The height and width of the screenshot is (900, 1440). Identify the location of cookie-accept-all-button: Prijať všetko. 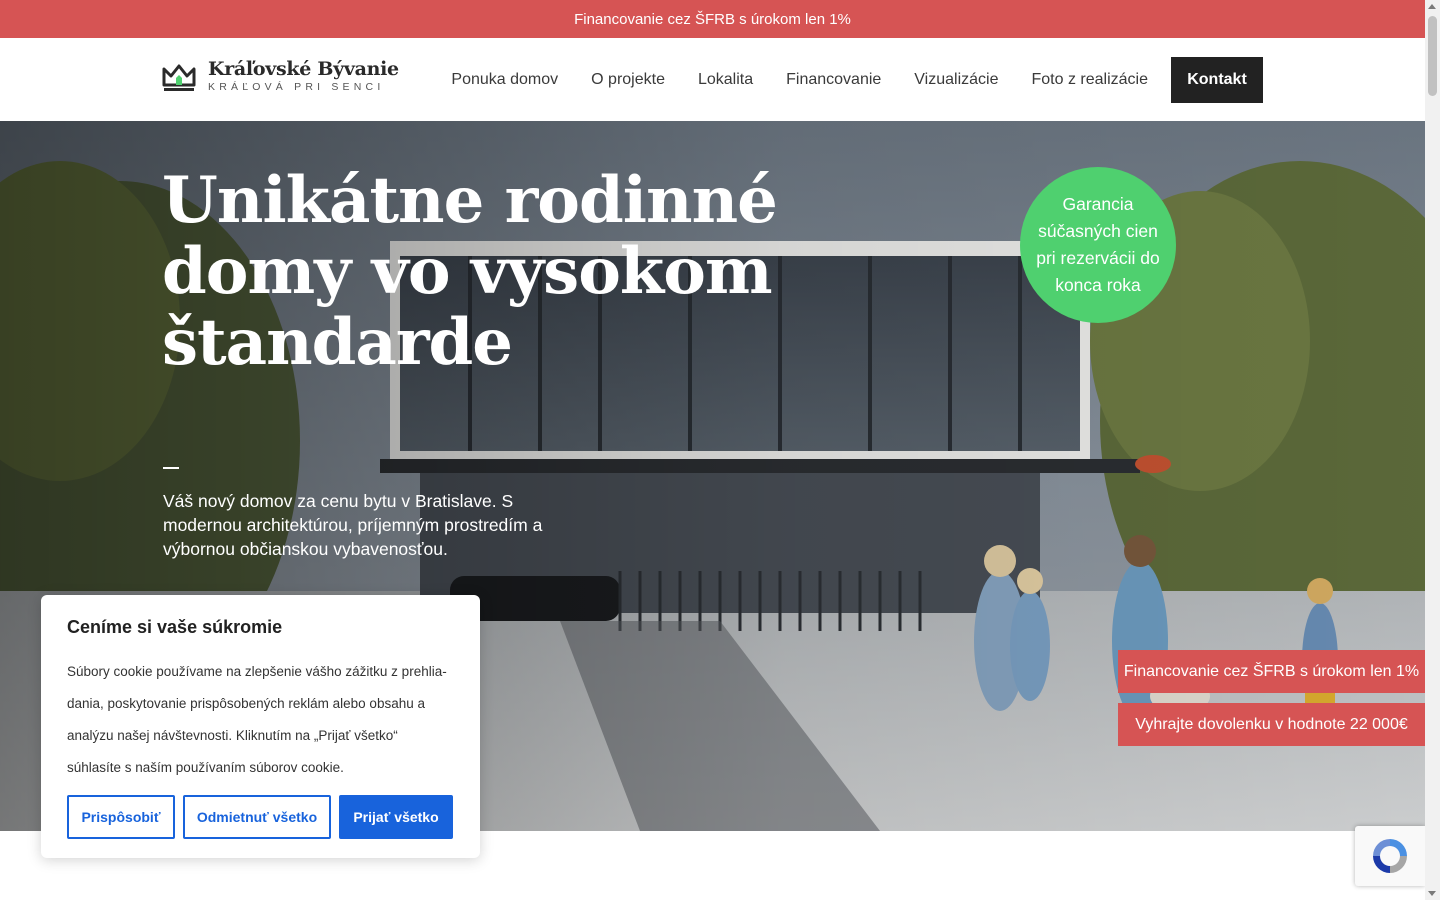
(396, 817).